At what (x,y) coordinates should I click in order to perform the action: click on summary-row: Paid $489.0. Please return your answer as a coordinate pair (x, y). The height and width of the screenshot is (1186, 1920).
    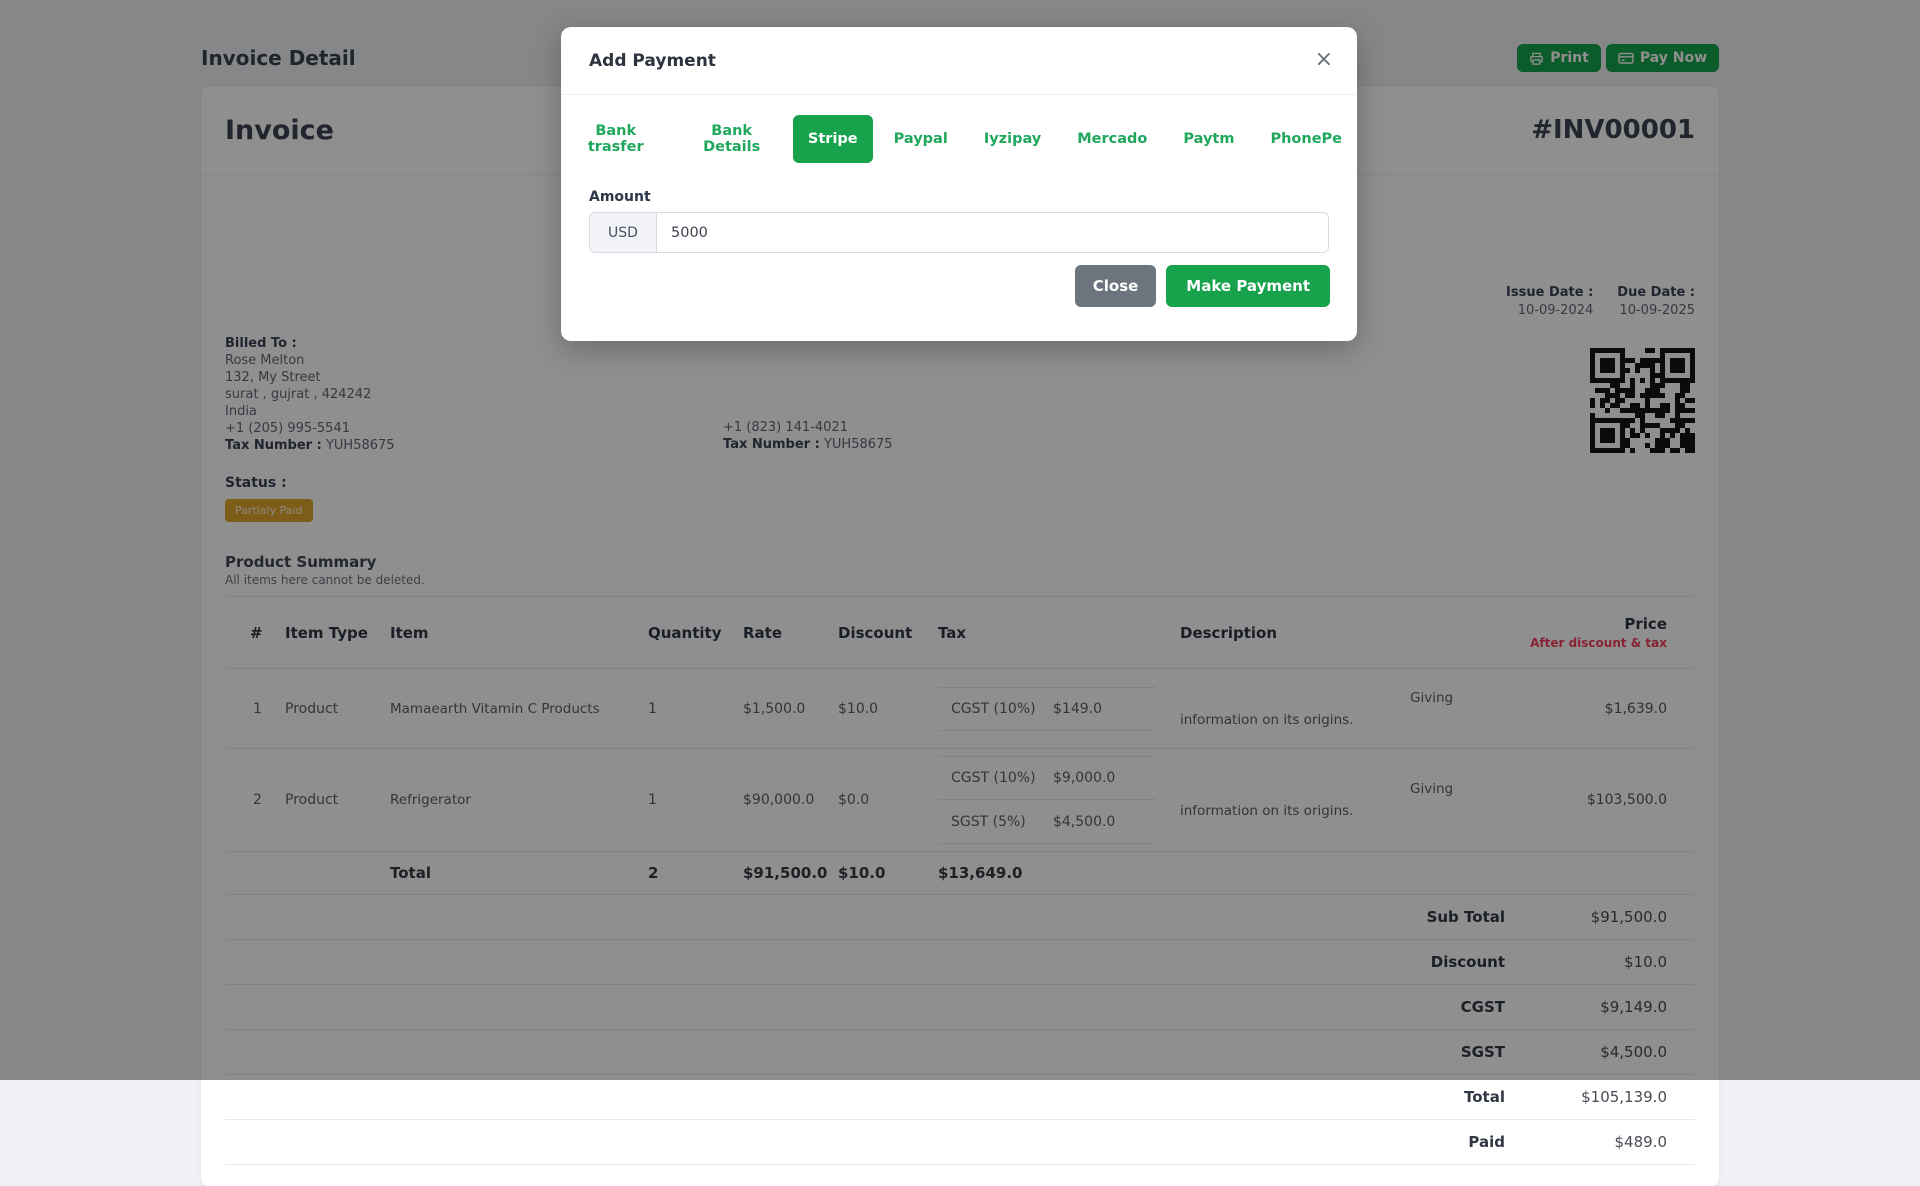
    Looking at the image, I should click on (960, 1142).